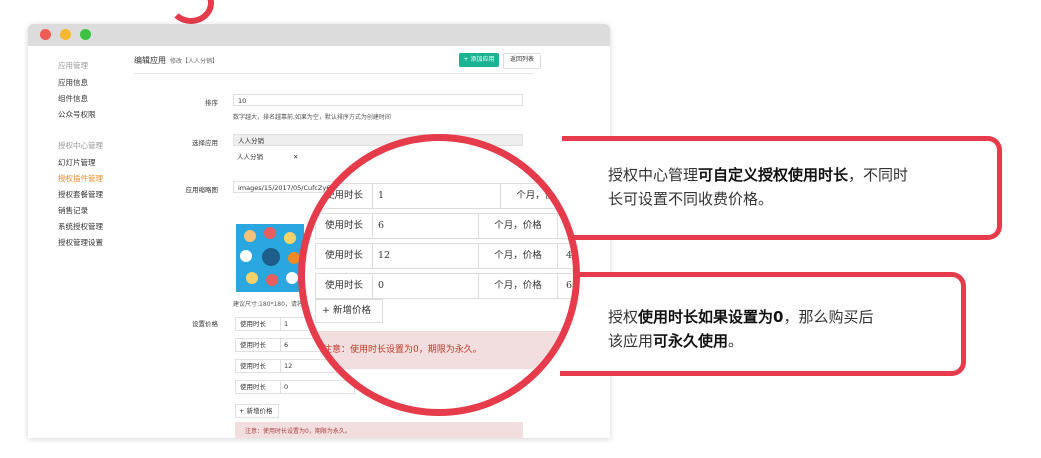 This screenshot has height=458, width=1041. I want to click on add-price-button: + 新增价格, so click(257, 411).